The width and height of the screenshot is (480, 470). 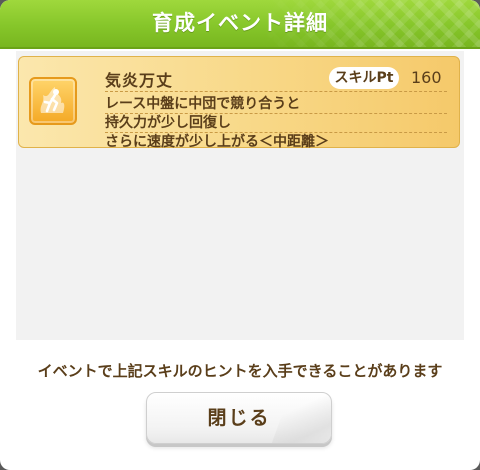 What do you see at coordinates (168, 123) in the screenshot?
I see `skill-description-line: 持久力が少し回復し` at bounding box center [168, 123].